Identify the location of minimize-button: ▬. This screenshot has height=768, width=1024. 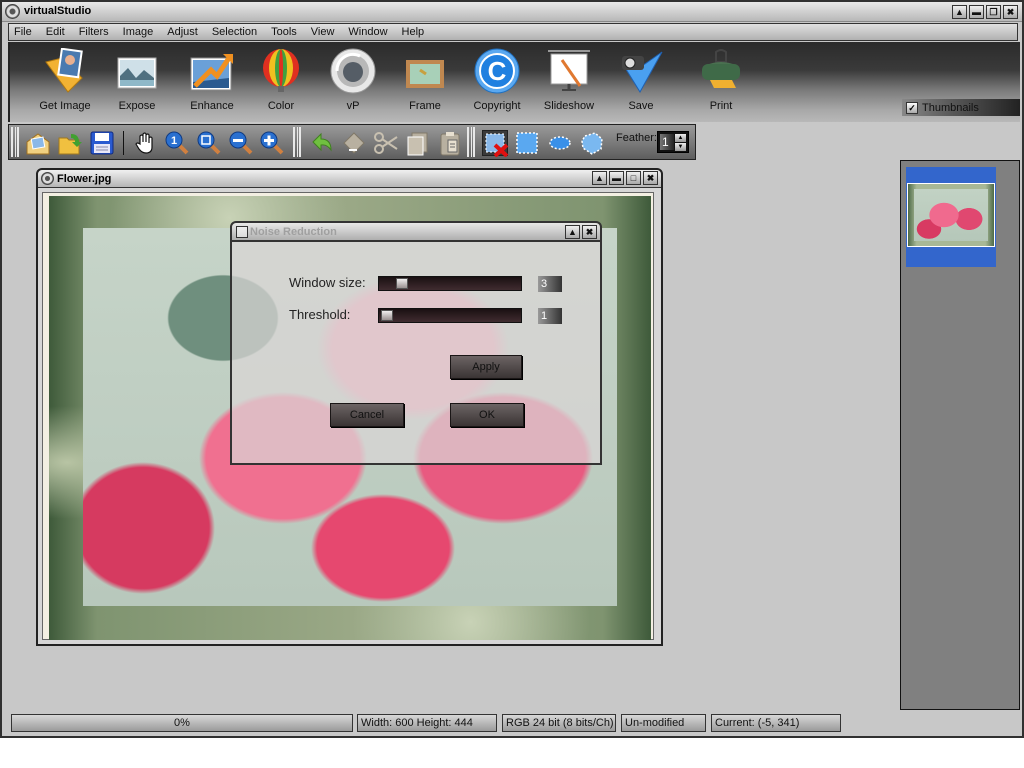
(976, 12).